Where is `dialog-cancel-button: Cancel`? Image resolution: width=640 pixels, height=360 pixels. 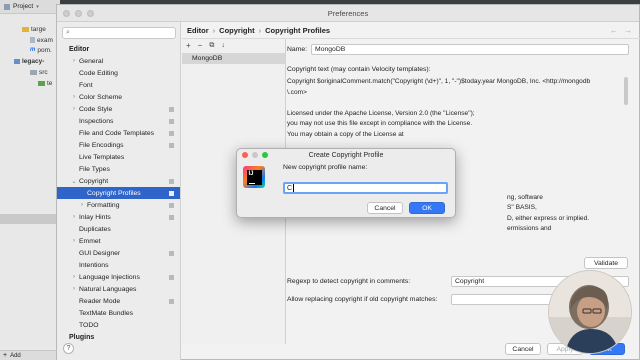 dialog-cancel-button: Cancel is located at coordinates (385, 208).